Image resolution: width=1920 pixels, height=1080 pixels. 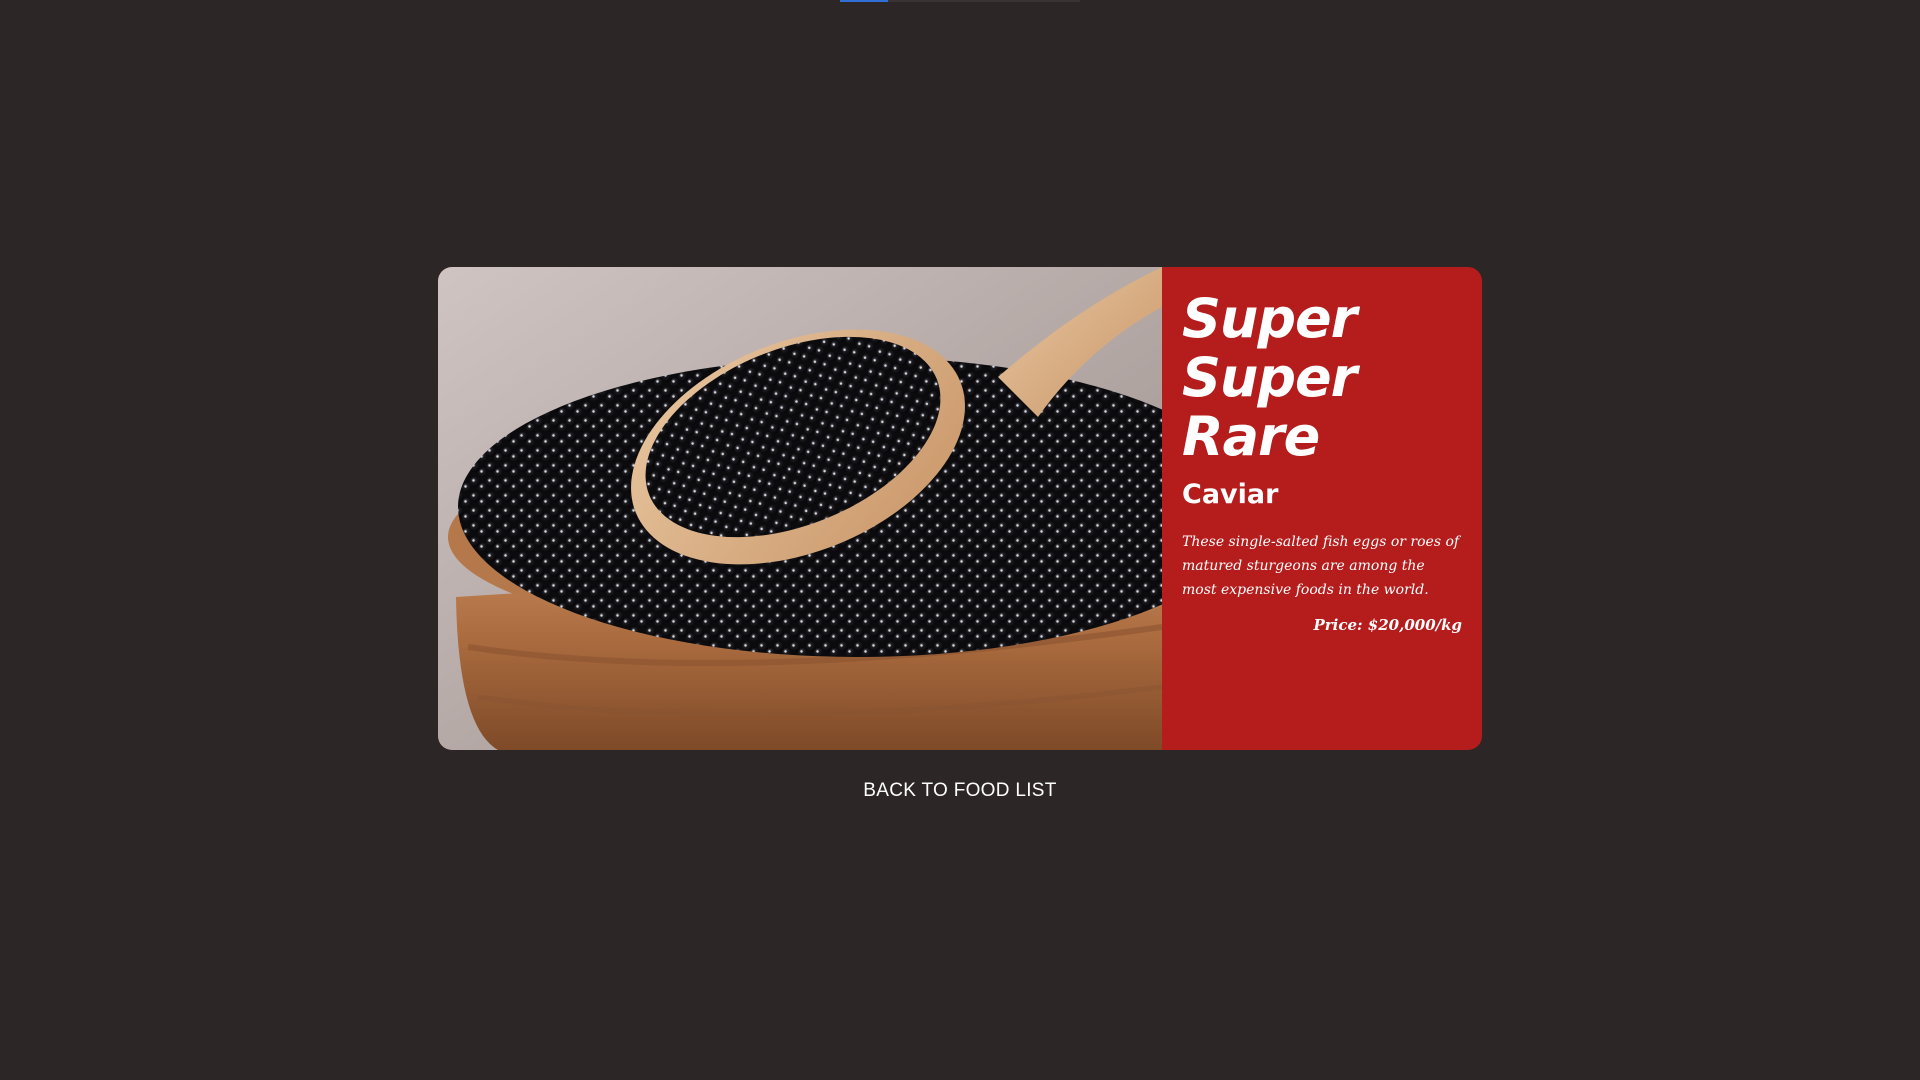 I want to click on food-price: Price: $20,000/kg, so click(x=1387, y=625).